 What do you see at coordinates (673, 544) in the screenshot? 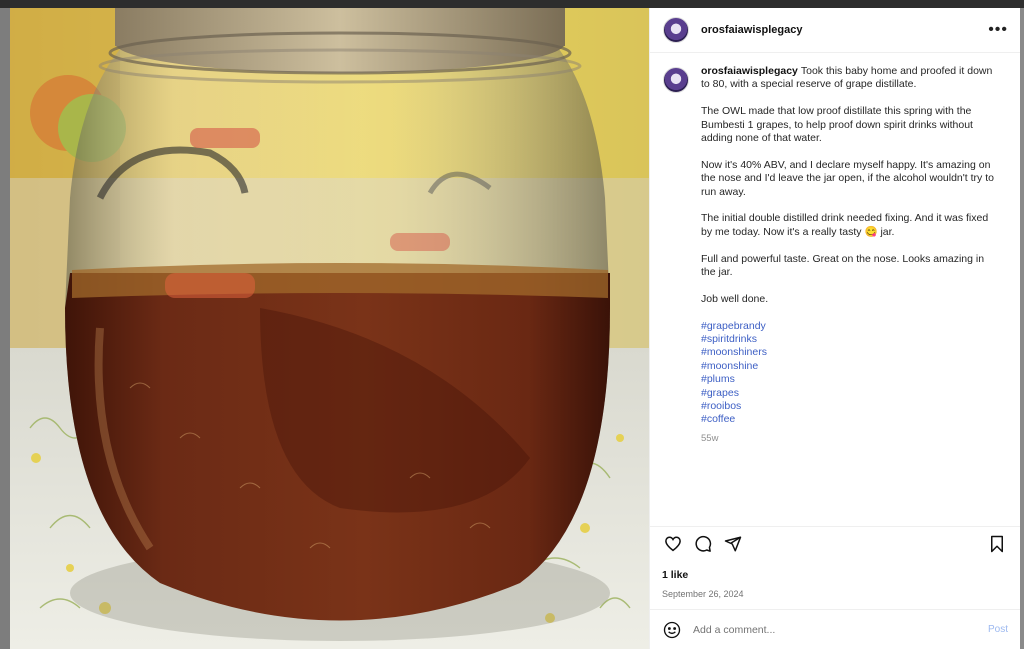
I see `heart-icon` at bounding box center [673, 544].